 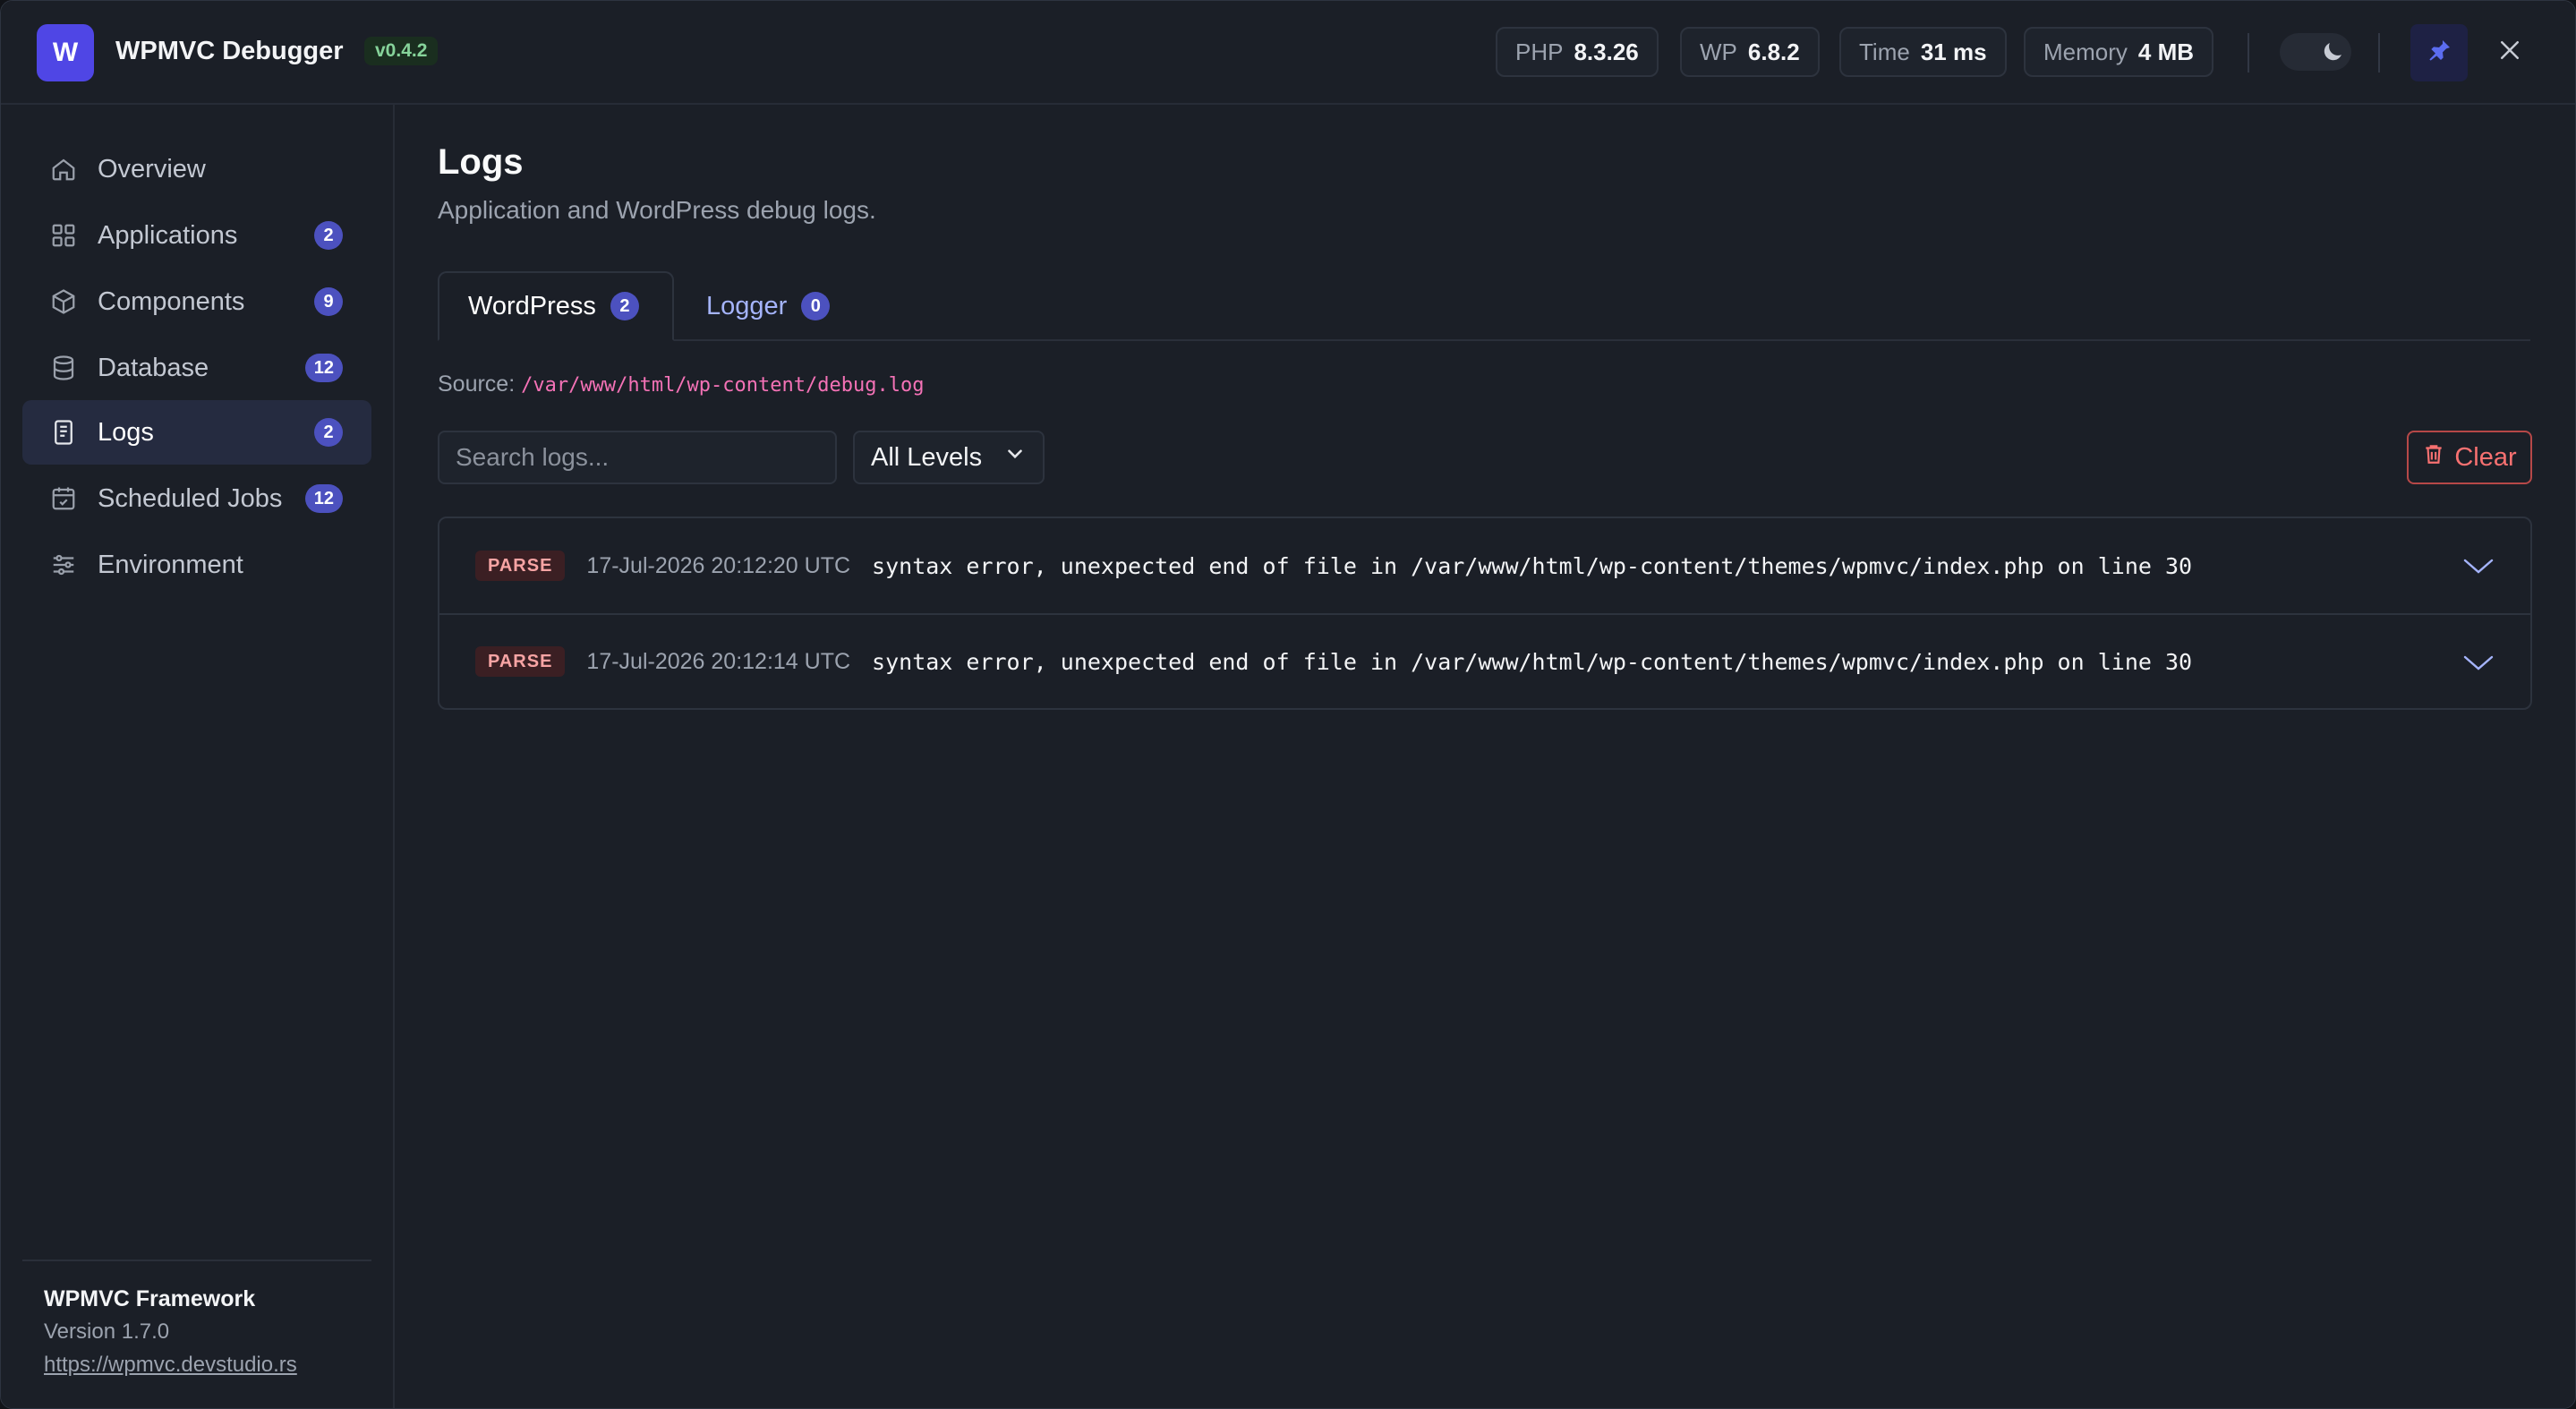 I want to click on sidebar-item-label: Database, so click(x=153, y=367).